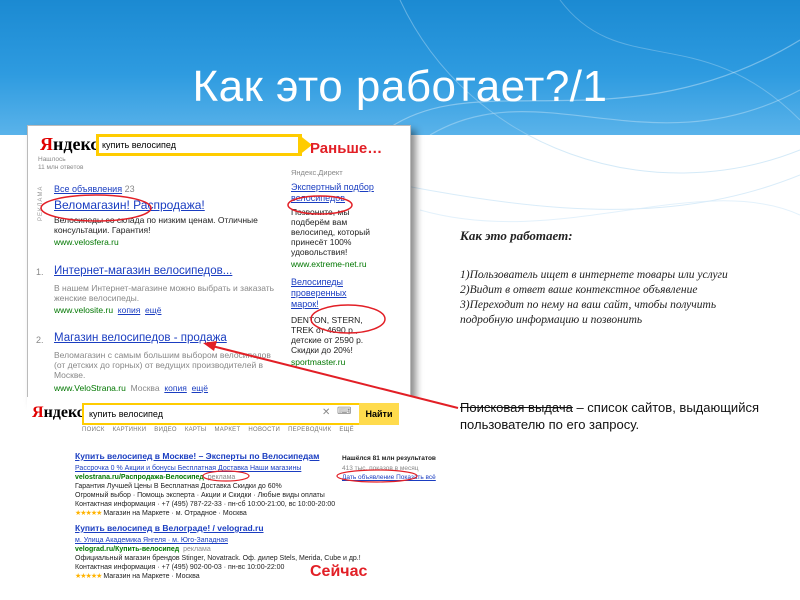  Describe the element at coordinates (516, 235) in the screenshot. I see `explanation-title: Как это работает:` at that location.